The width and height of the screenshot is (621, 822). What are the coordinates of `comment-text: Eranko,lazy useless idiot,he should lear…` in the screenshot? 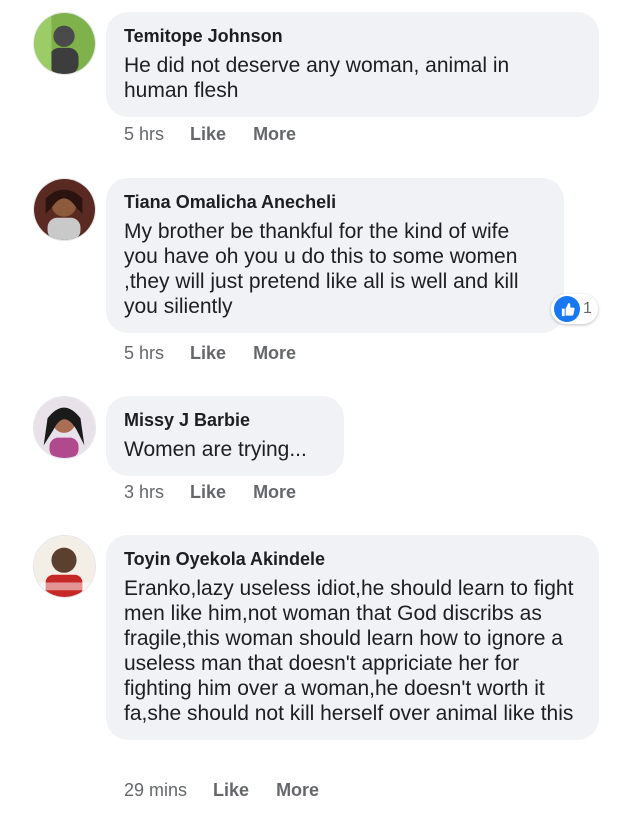 It's located at (349, 651).